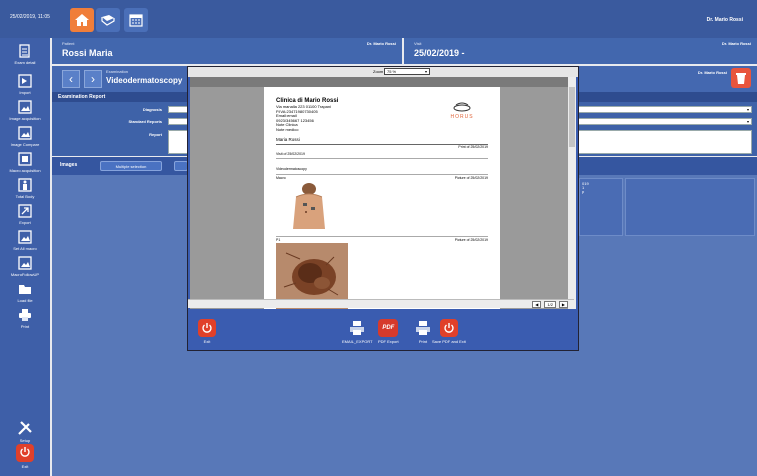 This screenshot has width=757, height=476. What do you see at coordinates (439, 53) in the screenshot?
I see `visit-date: 25/02/2019 -` at bounding box center [439, 53].